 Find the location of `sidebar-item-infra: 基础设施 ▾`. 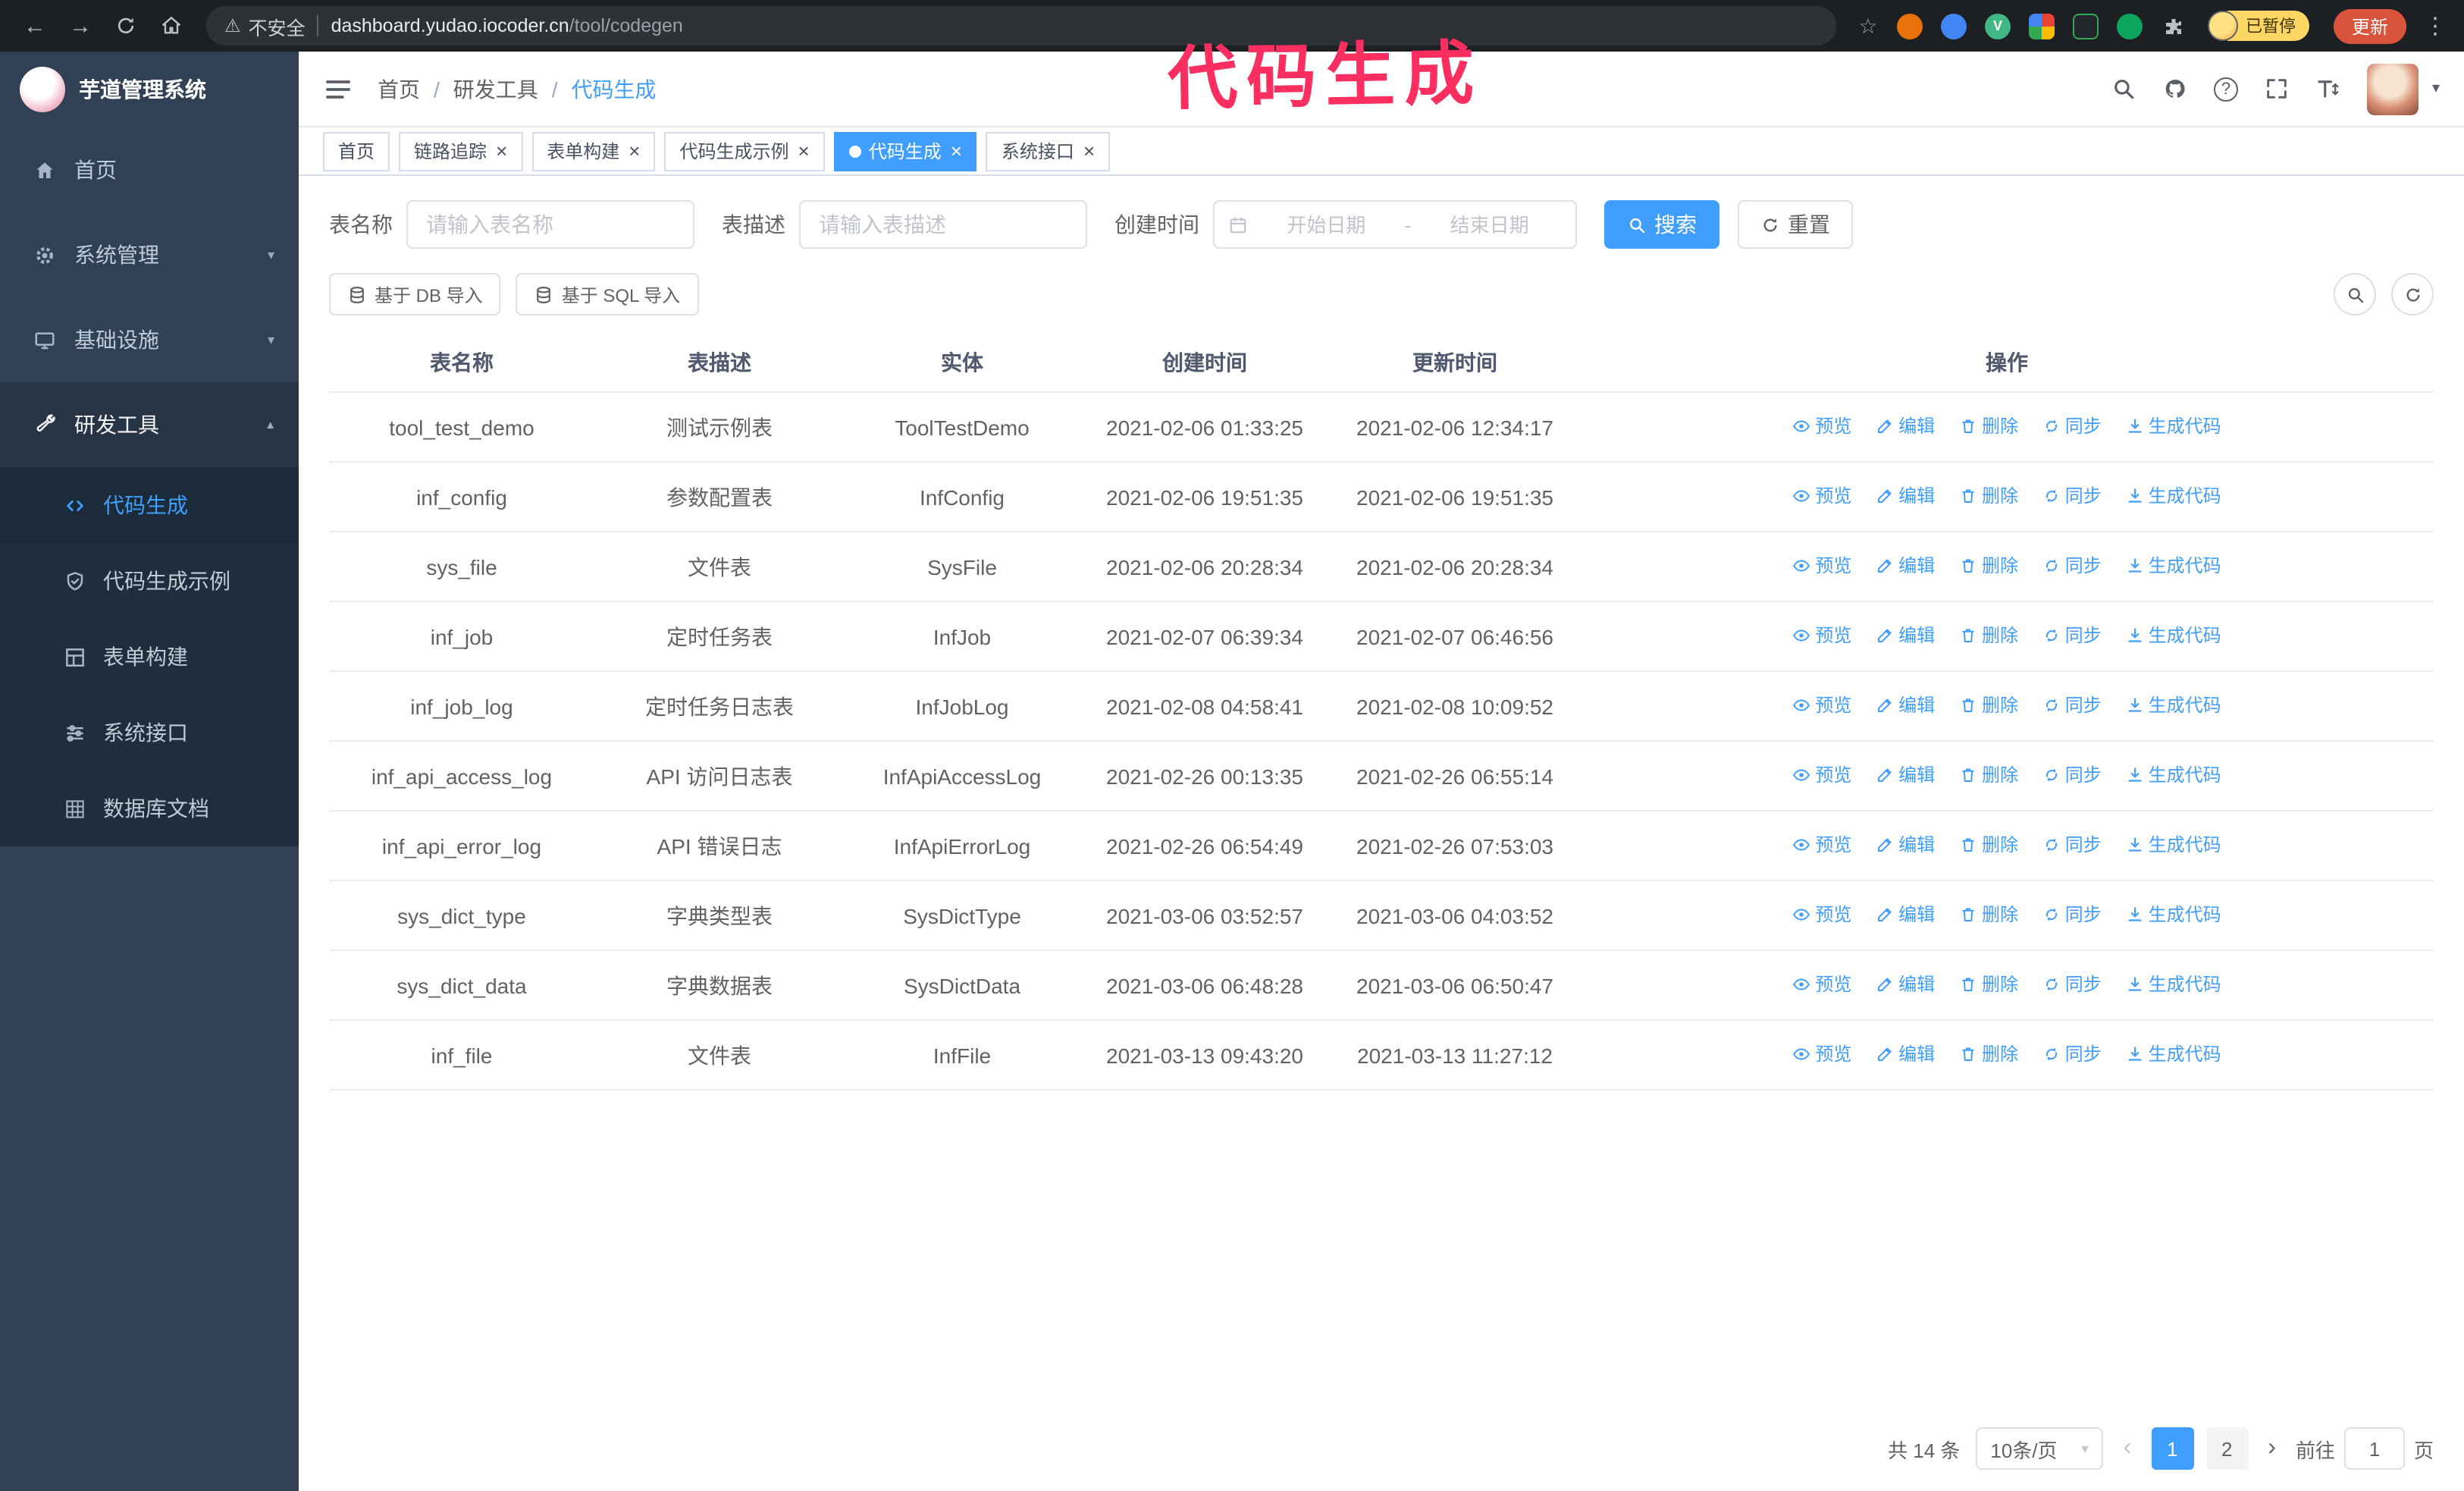

sidebar-item-infra: 基础设施 ▾ is located at coordinates (150, 339).